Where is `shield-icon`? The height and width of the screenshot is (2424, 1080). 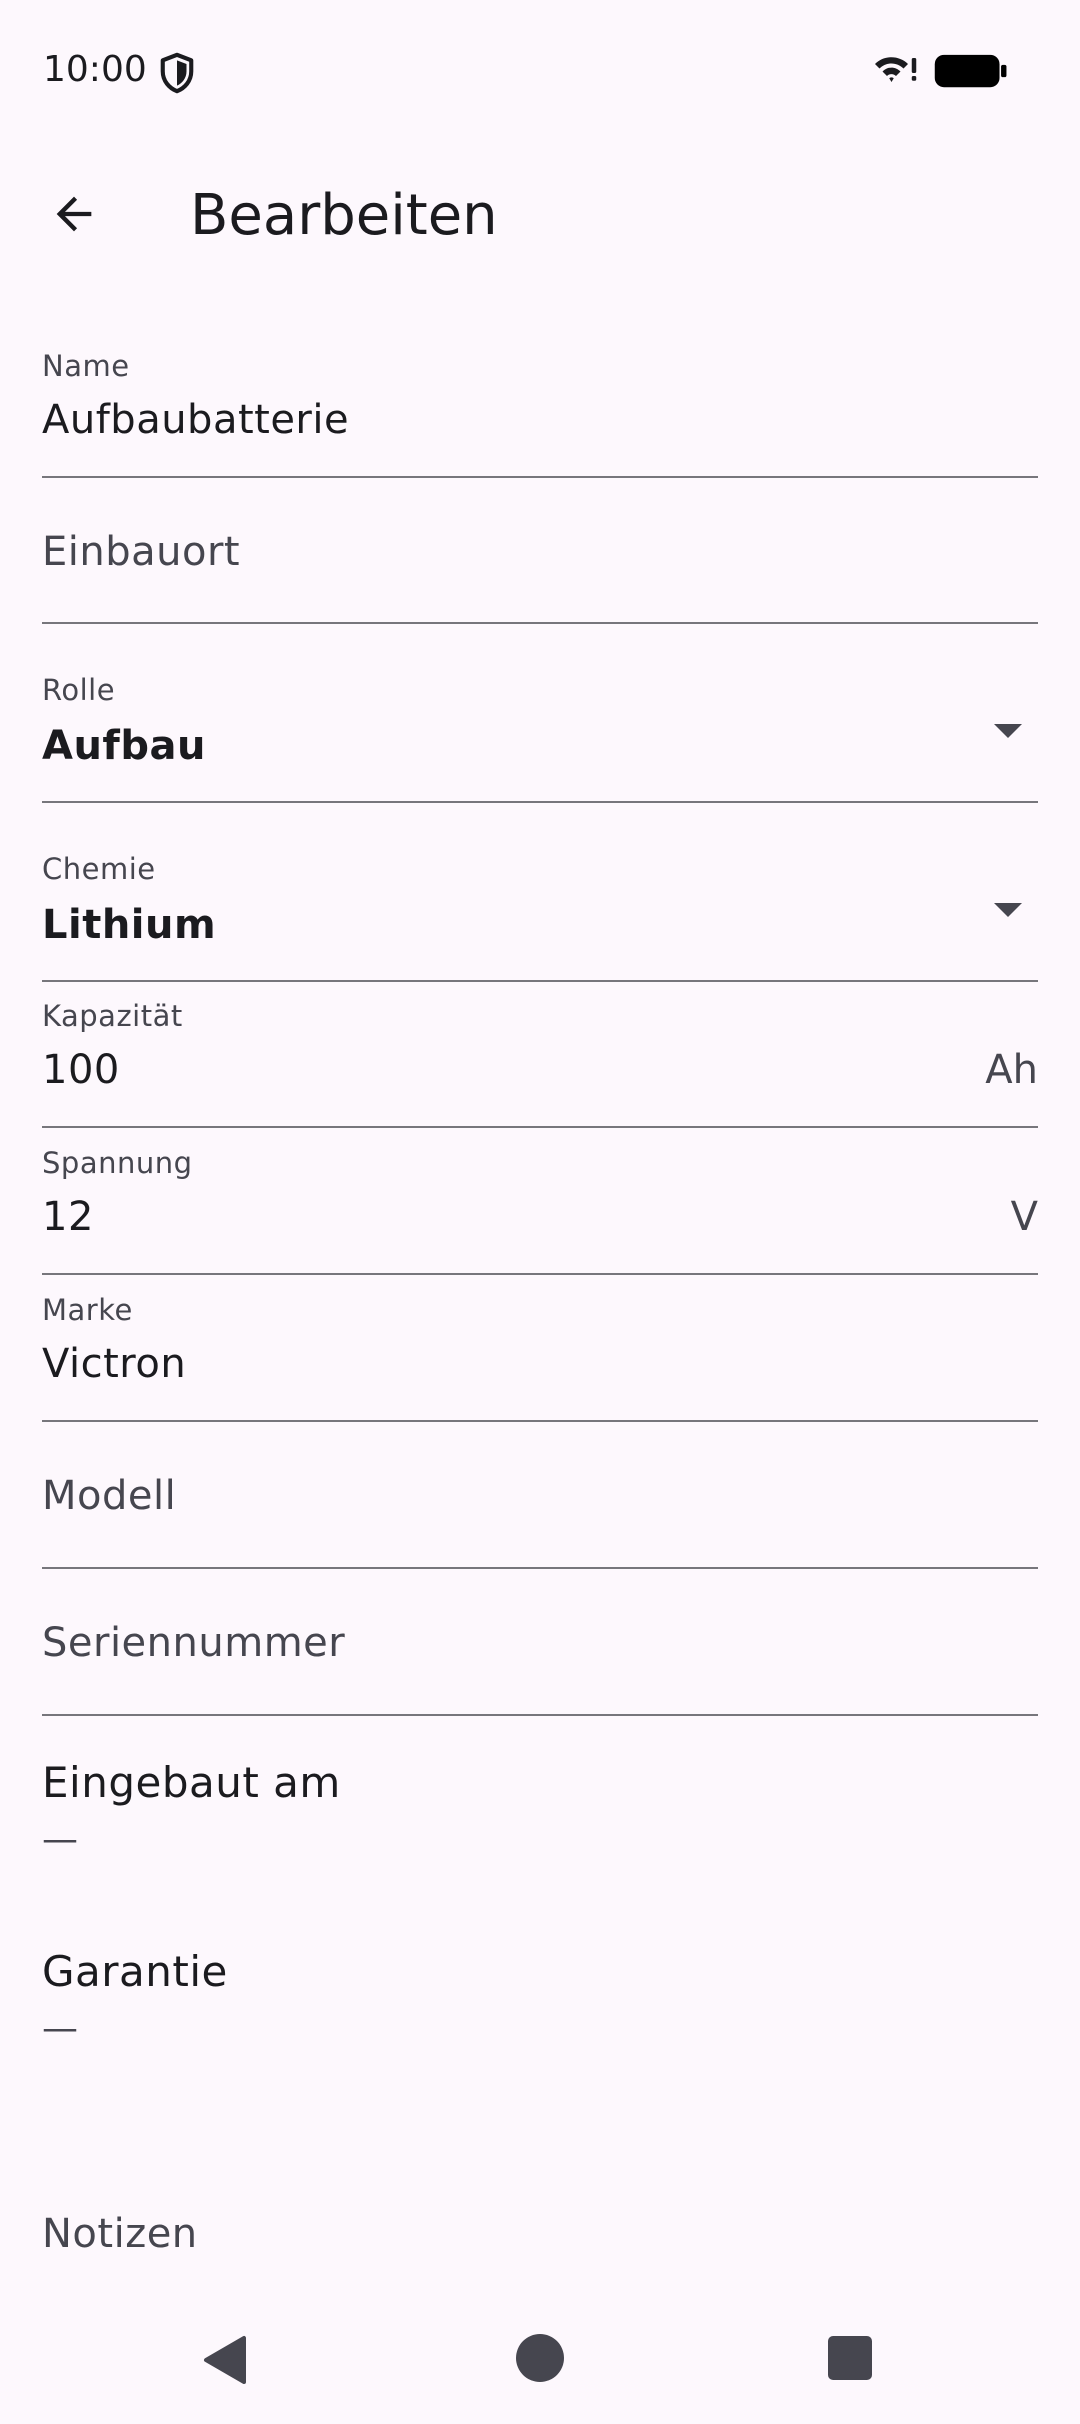
shield-icon is located at coordinates (177, 73).